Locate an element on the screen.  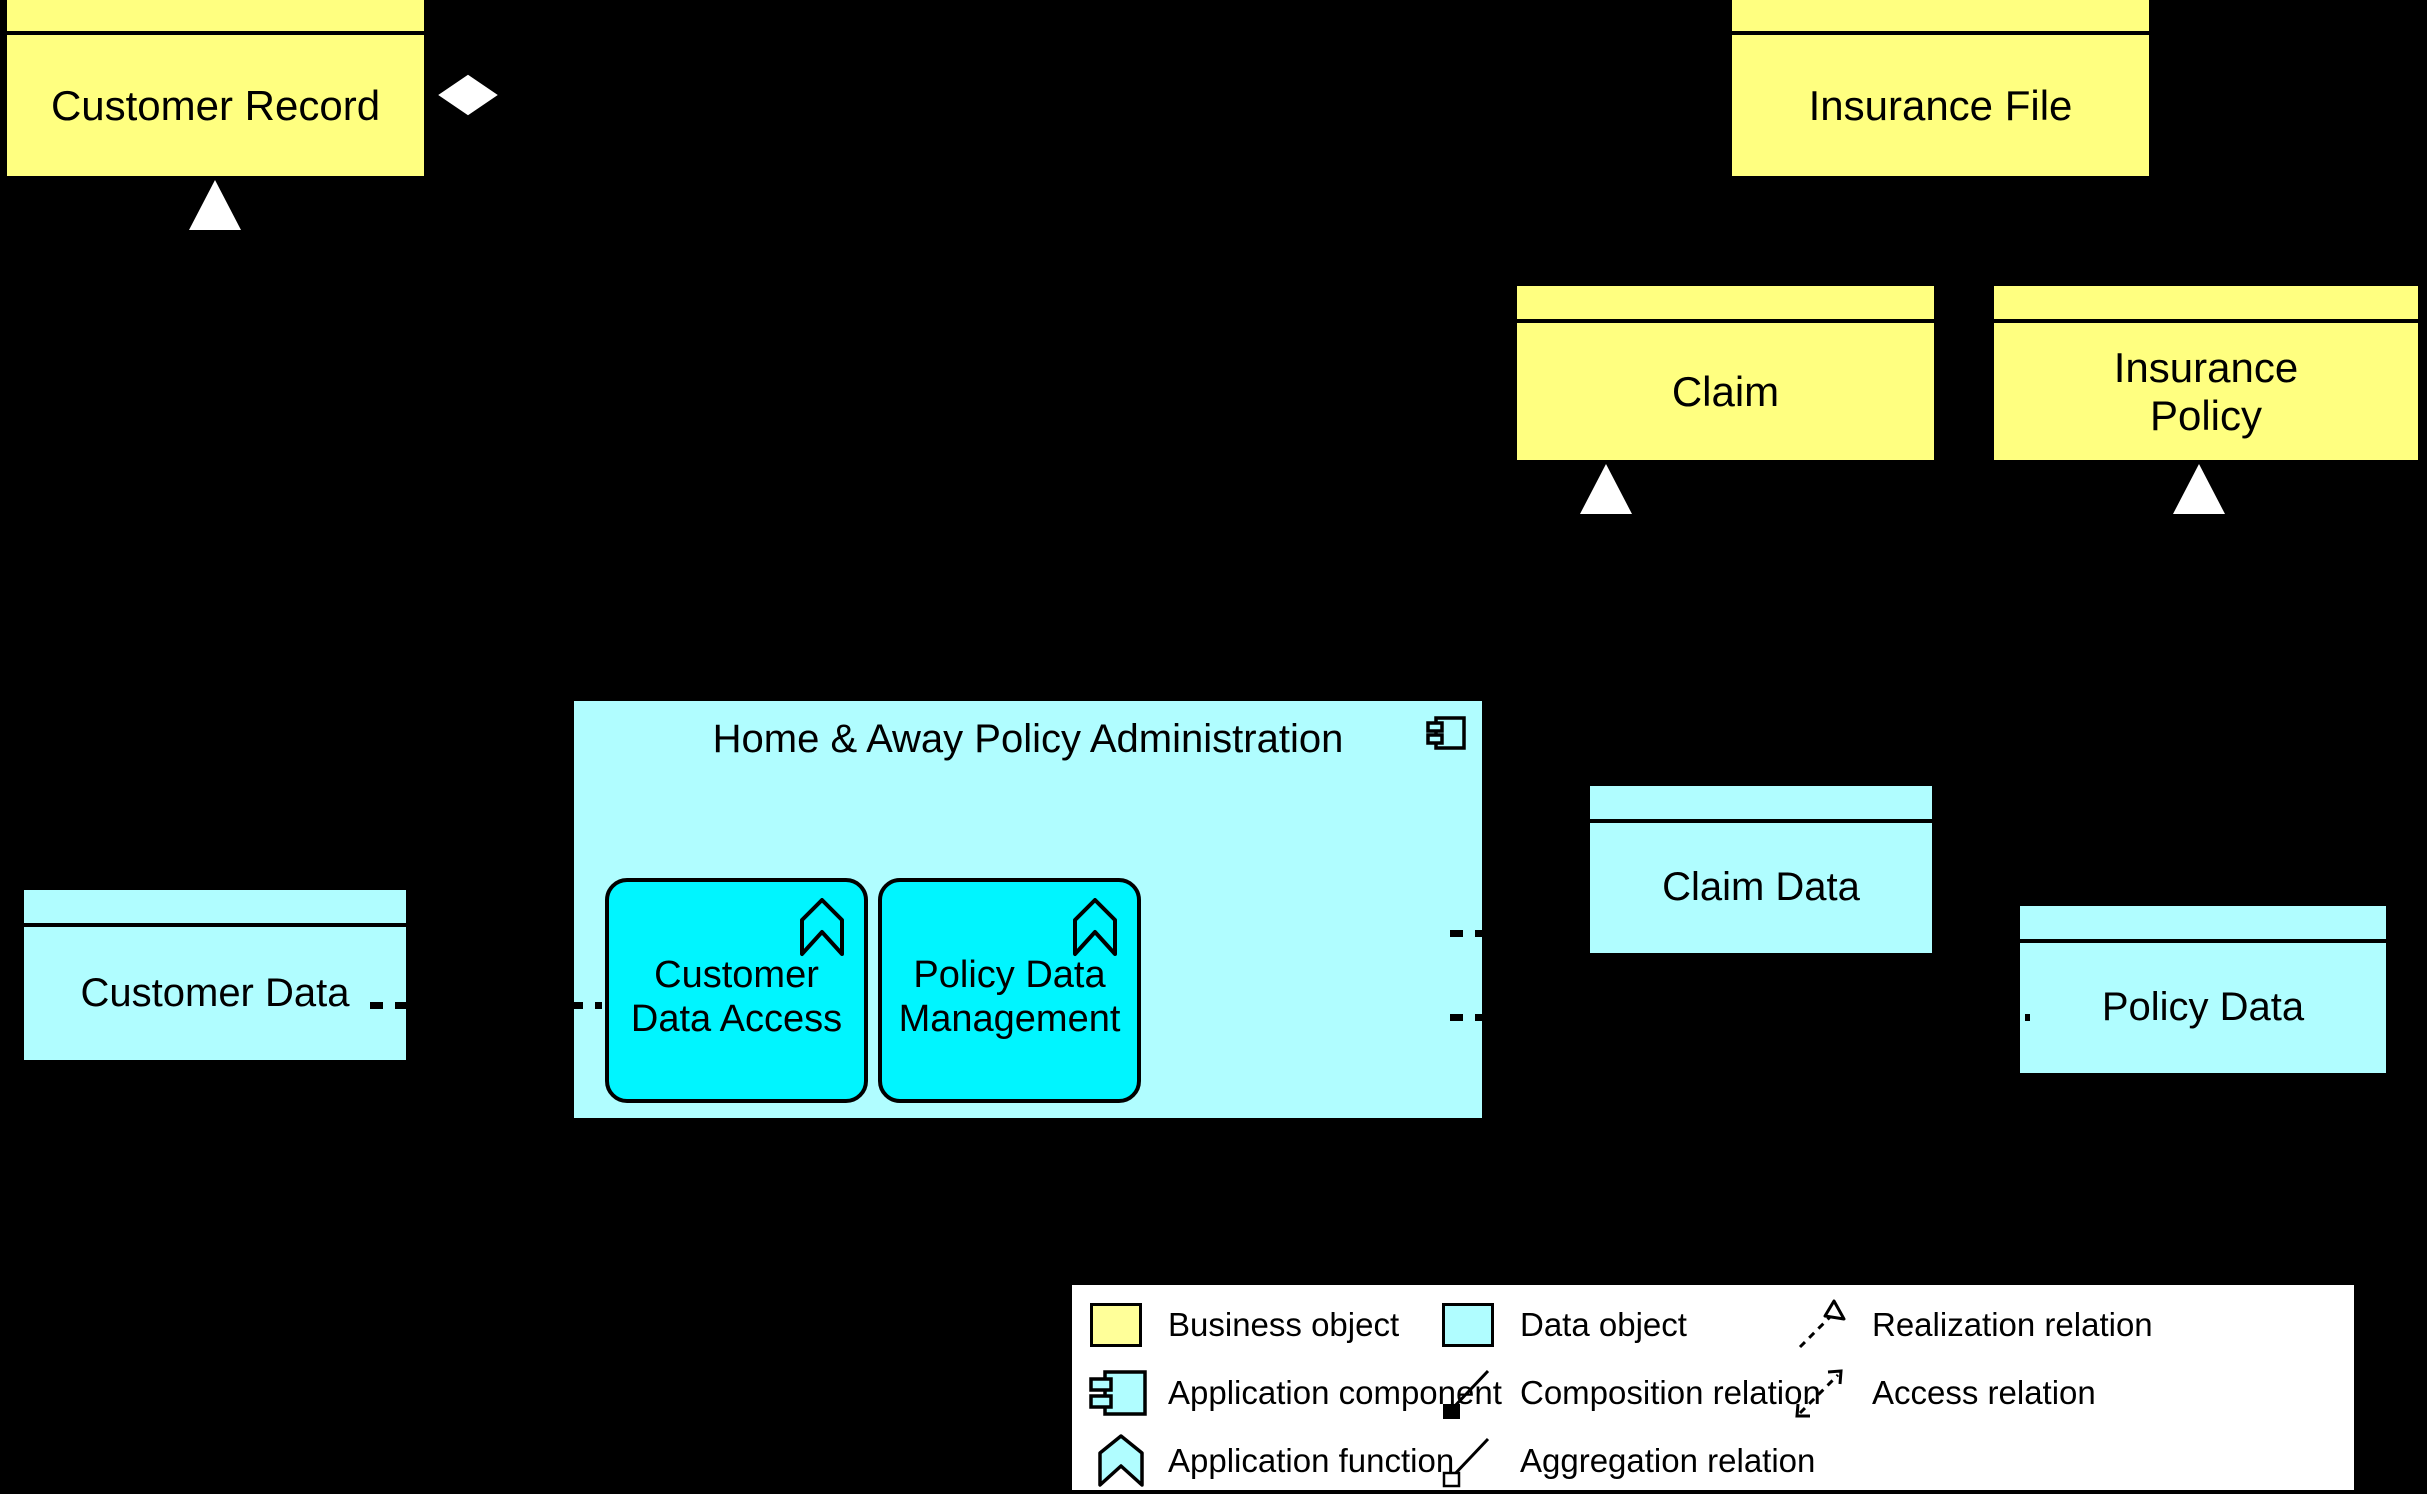
legend-item-aggregation-relation: Aggregation relation is located at coordinates (1627, 1460).